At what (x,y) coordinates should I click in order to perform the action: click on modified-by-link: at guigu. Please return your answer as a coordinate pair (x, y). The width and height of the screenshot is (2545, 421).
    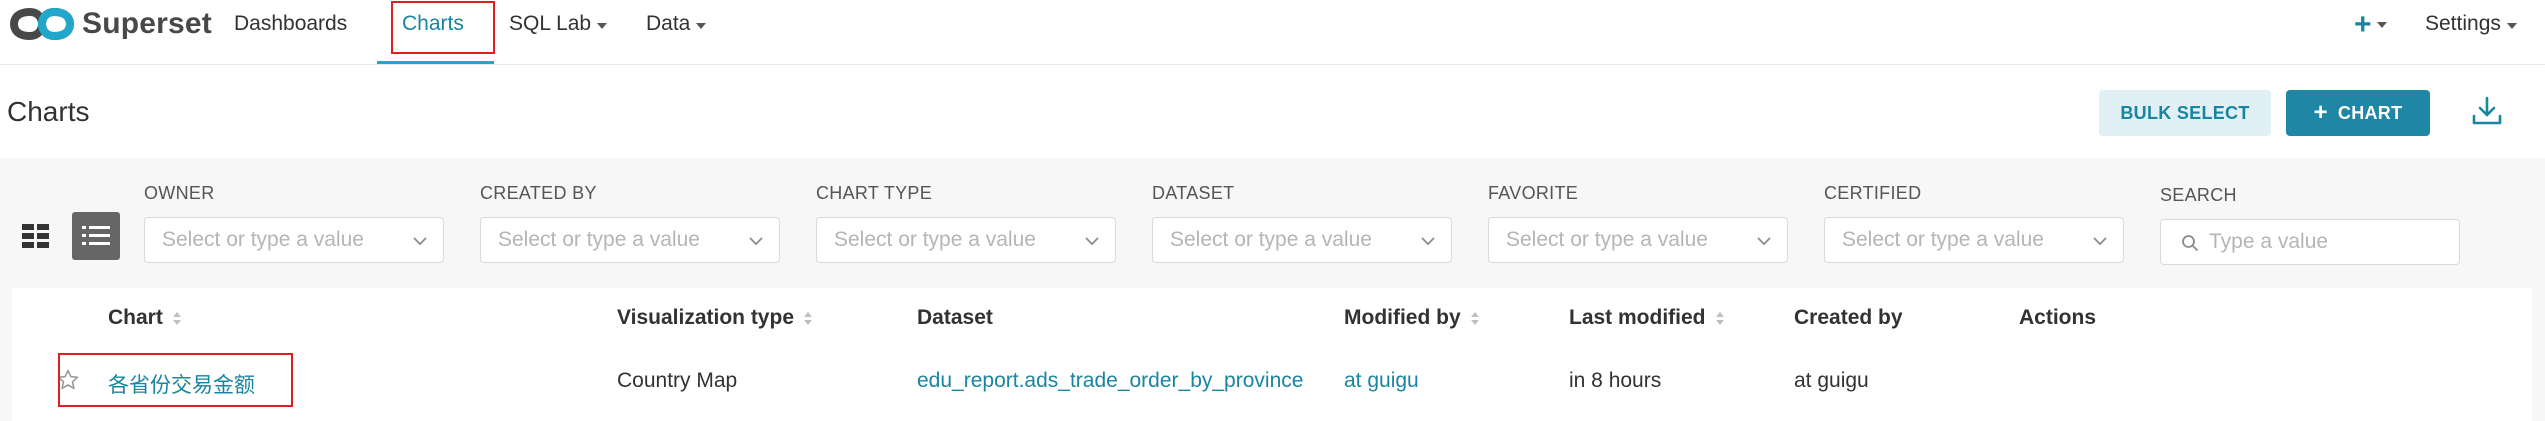
    Looking at the image, I should click on (1381, 381).